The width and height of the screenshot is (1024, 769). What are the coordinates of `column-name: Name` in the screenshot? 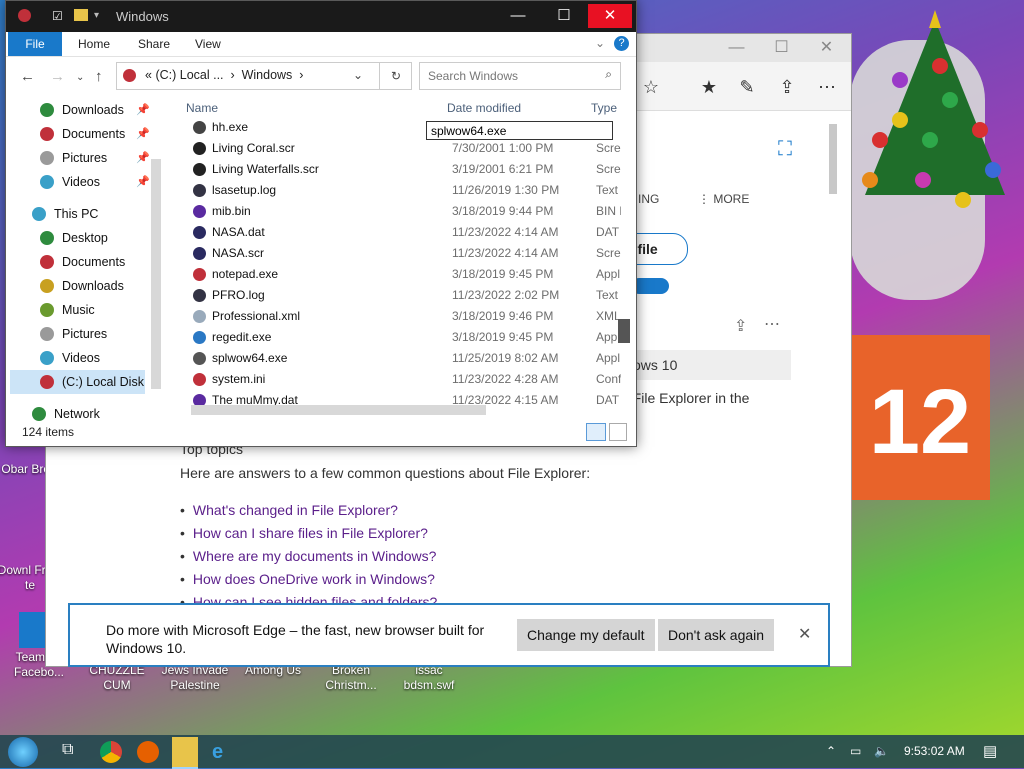 It's located at (202, 108).